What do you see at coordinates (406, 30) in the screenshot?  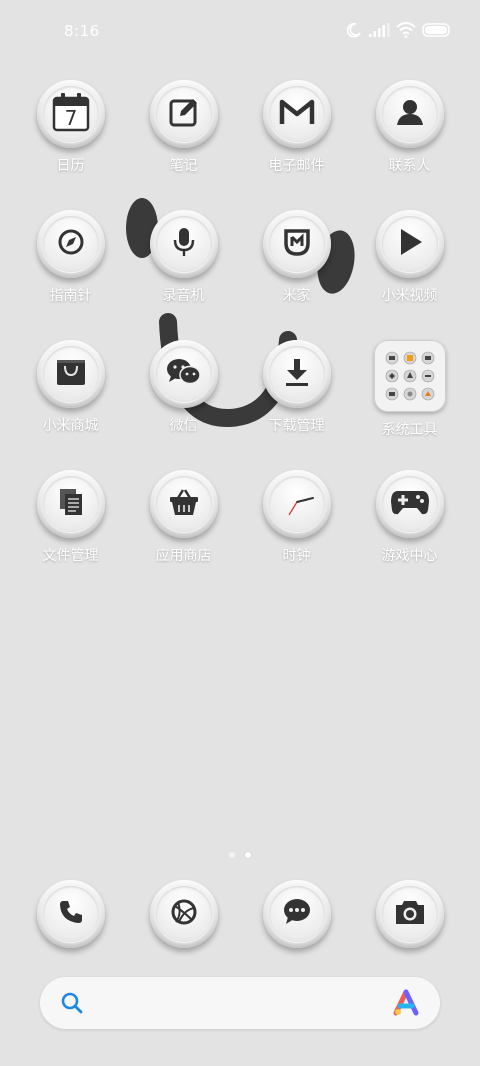 I see `wifi-icon` at bounding box center [406, 30].